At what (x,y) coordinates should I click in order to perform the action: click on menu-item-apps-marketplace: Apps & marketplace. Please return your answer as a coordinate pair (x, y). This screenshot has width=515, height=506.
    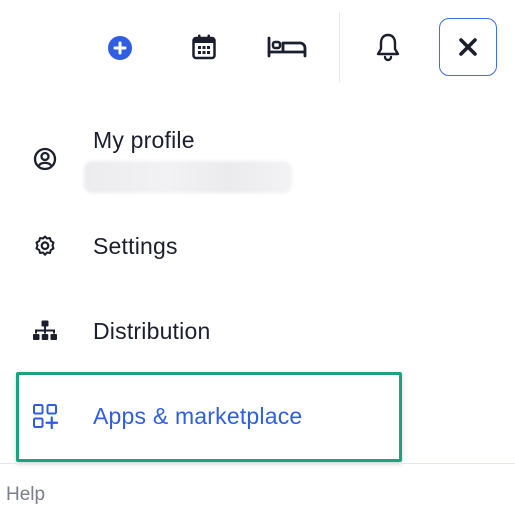
    Looking at the image, I should click on (257, 416).